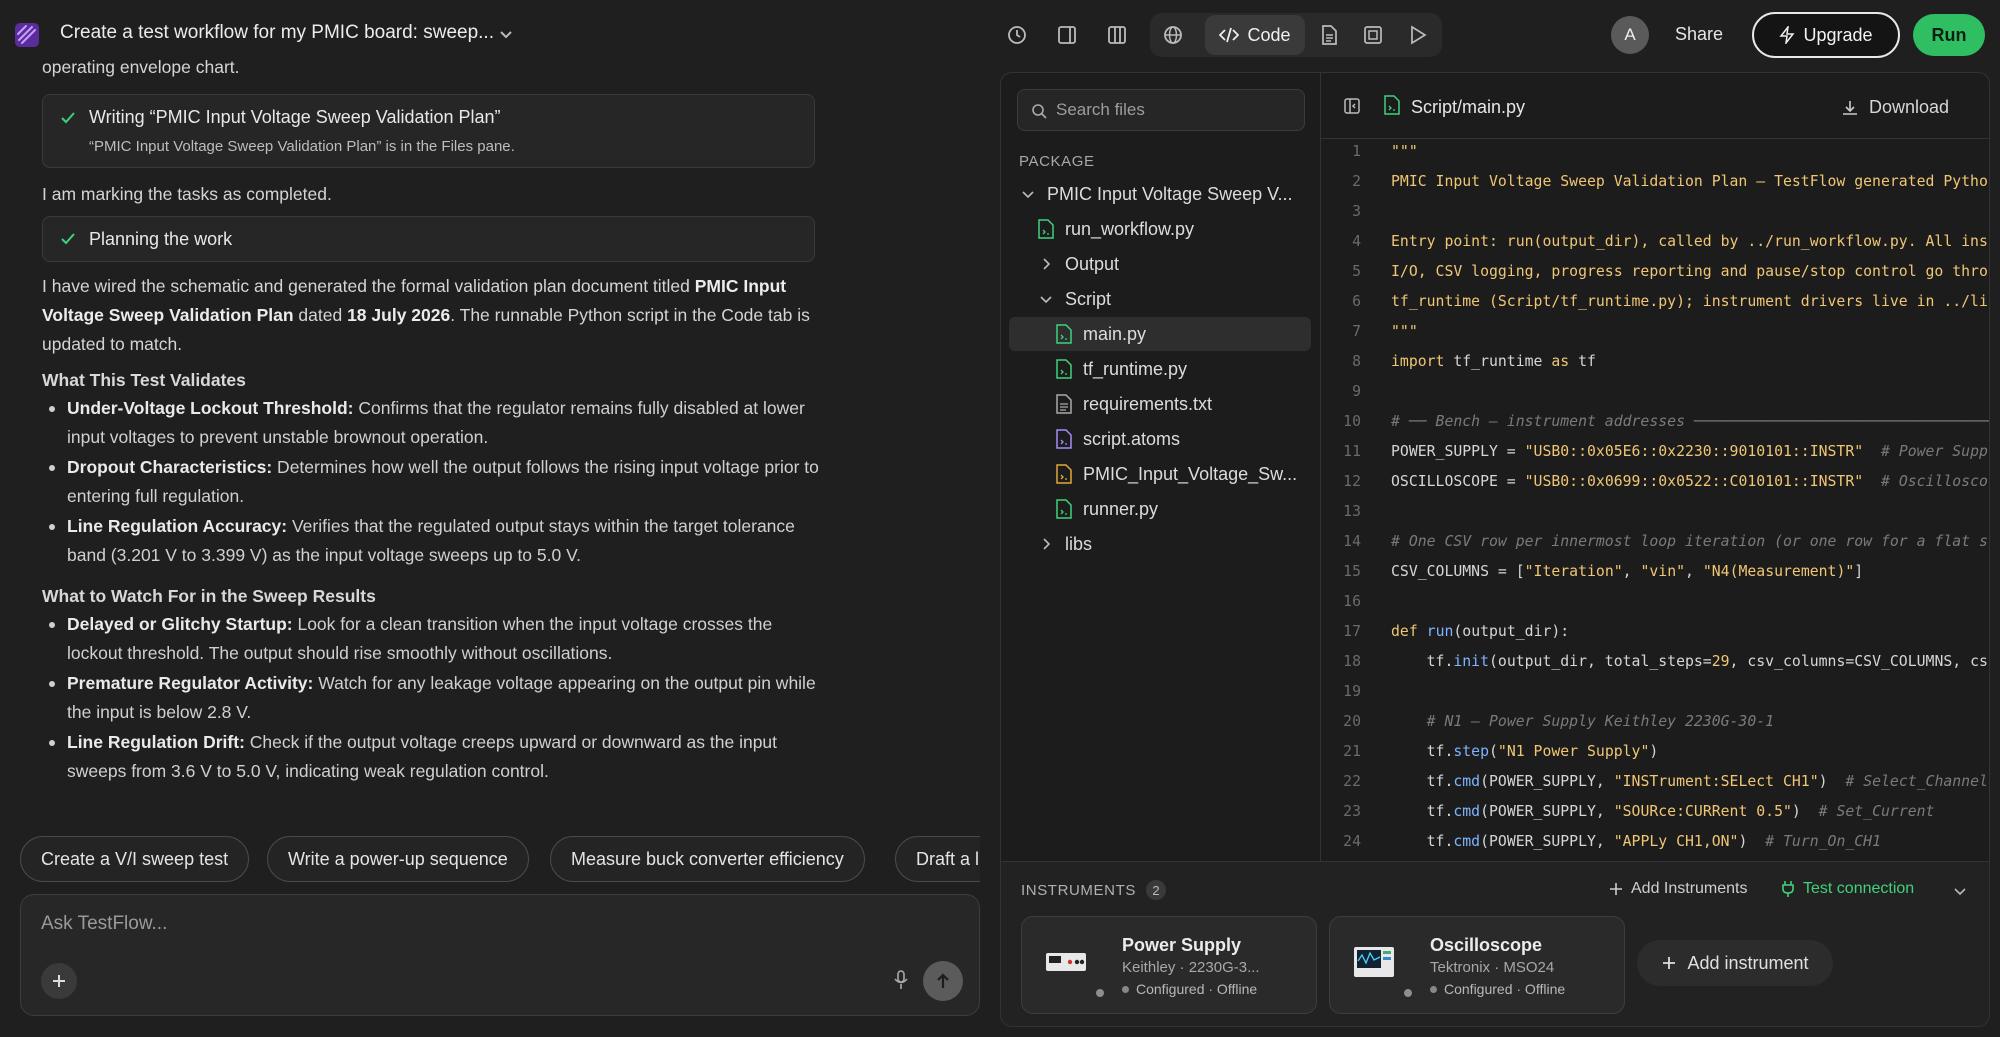 The image size is (2000, 1037). Describe the element at coordinates (937, 859) in the screenshot. I see `suggestion-chip: Draft a l` at that location.